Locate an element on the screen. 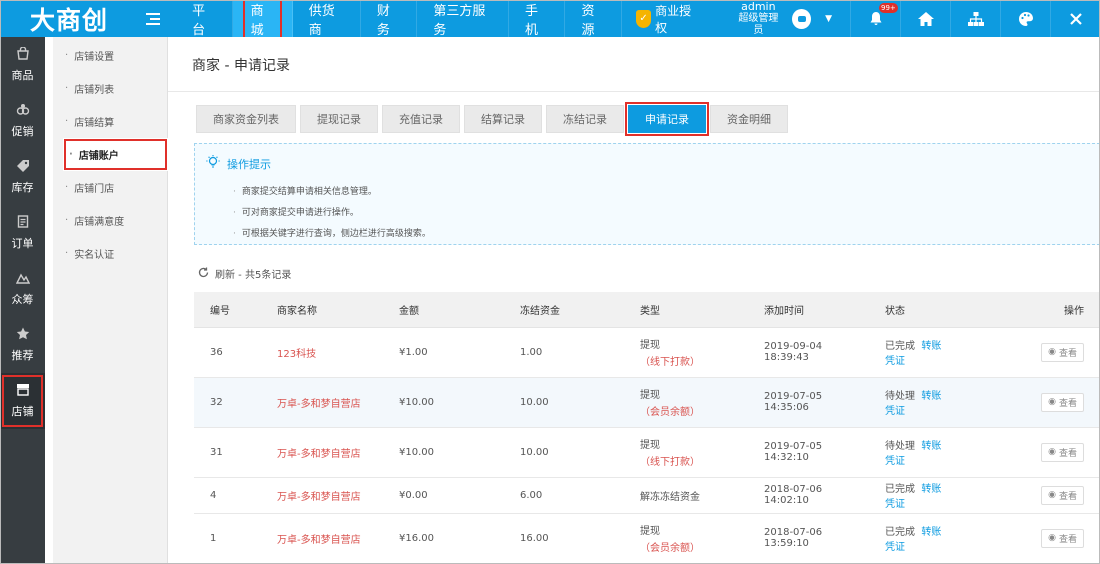 The width and height of the screenshot is (1100, 564). sidebar-item-goods: 商品 is located at coordinates (22, 65).